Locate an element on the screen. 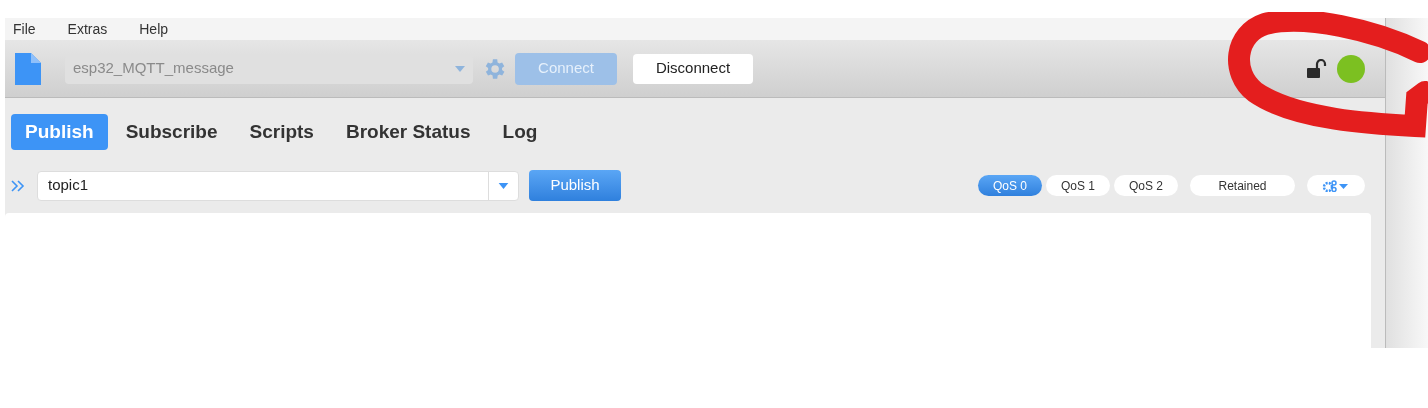 This screenshot has height=408, width=1428. tab: Subscribe is located at coordinates (171, 132).